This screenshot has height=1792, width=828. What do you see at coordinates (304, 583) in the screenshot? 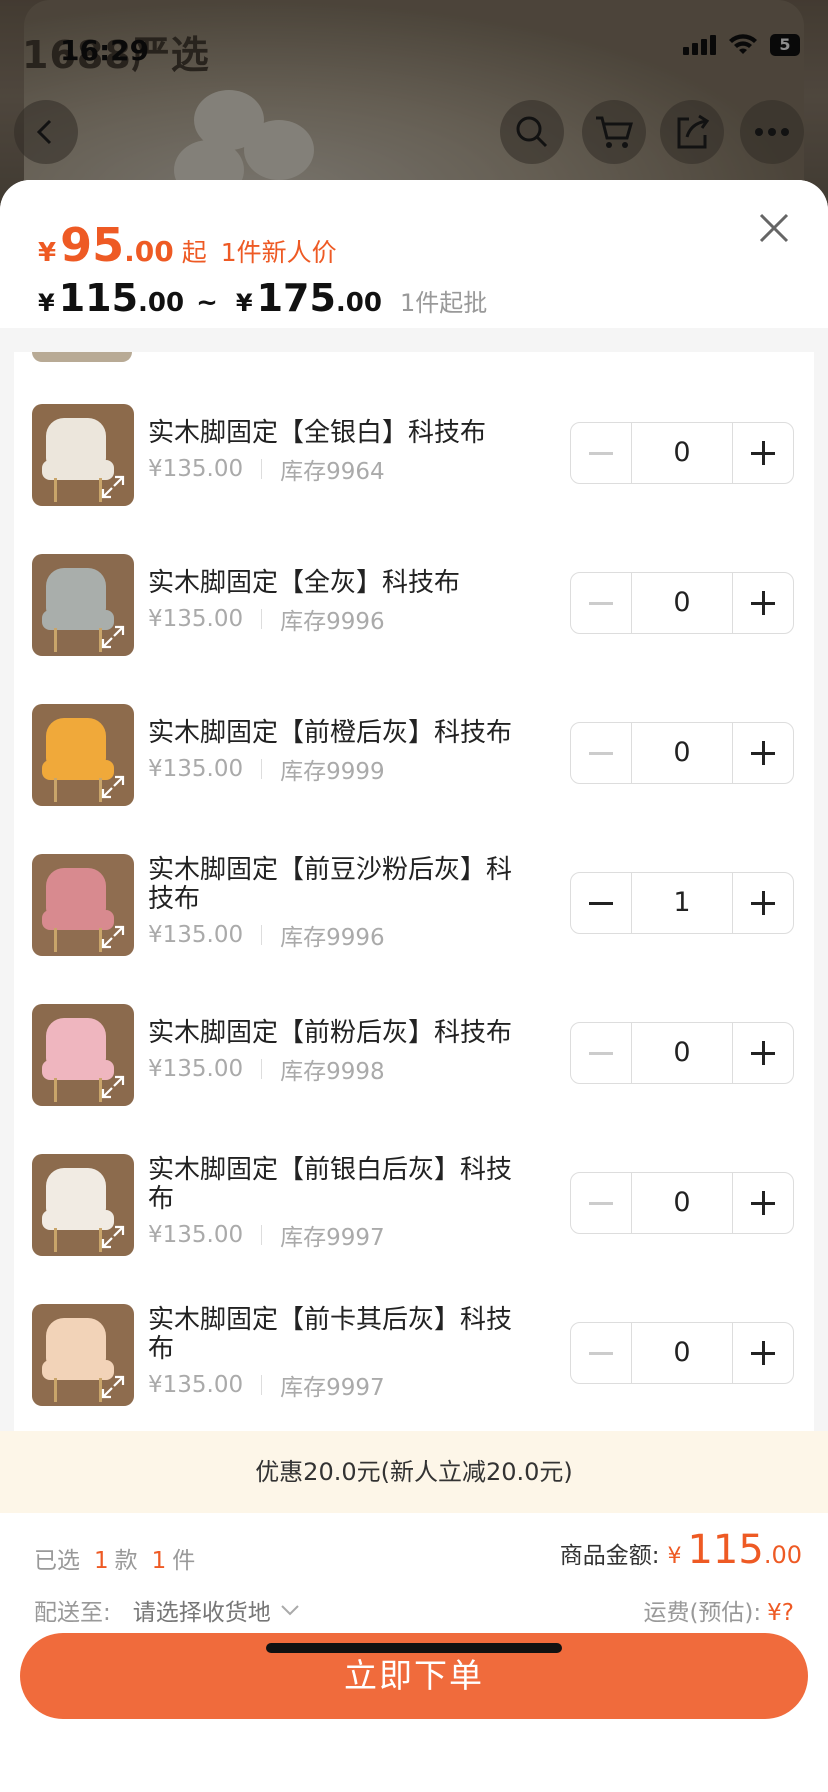
I see `sku-name: 实木脚固定【全灰】科技布` at bounding box center [304, 583].